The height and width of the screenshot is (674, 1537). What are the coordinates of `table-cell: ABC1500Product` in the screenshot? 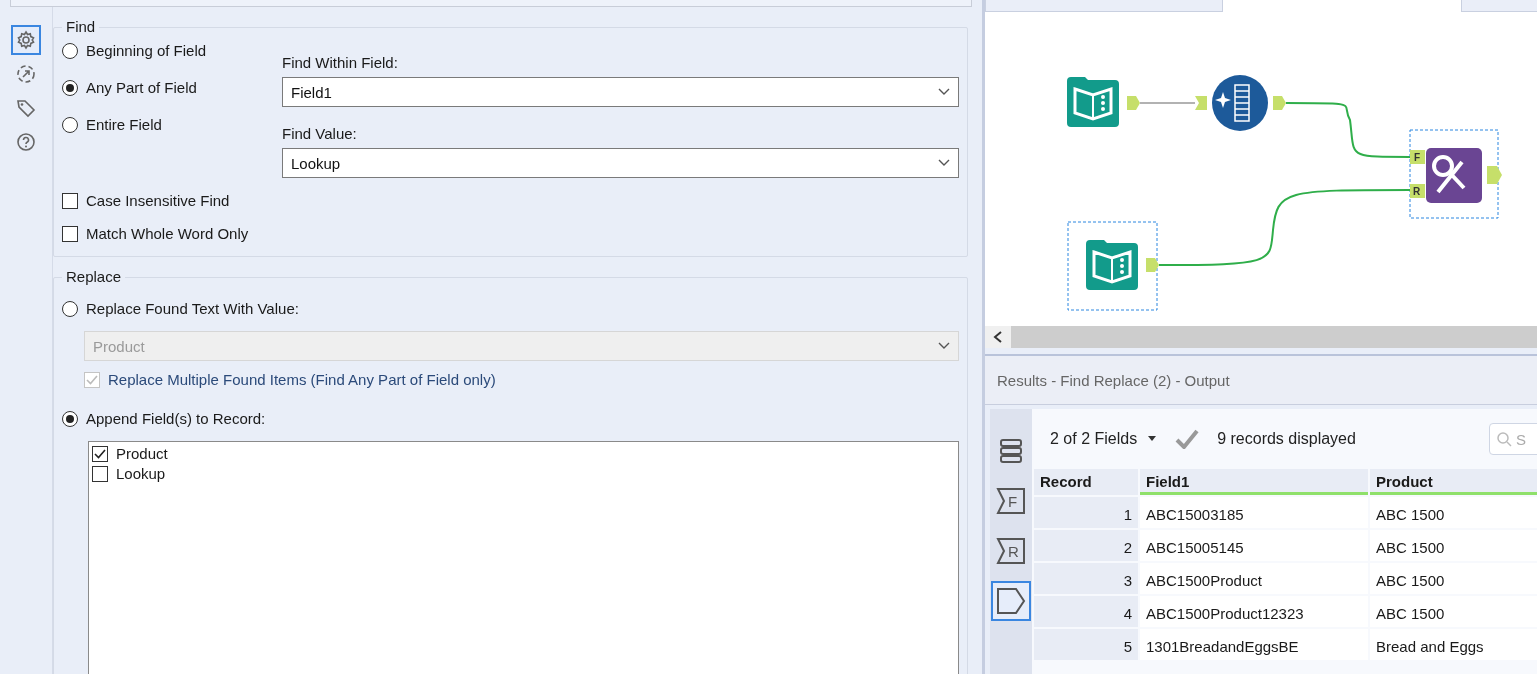 It's located at (1254, 578).